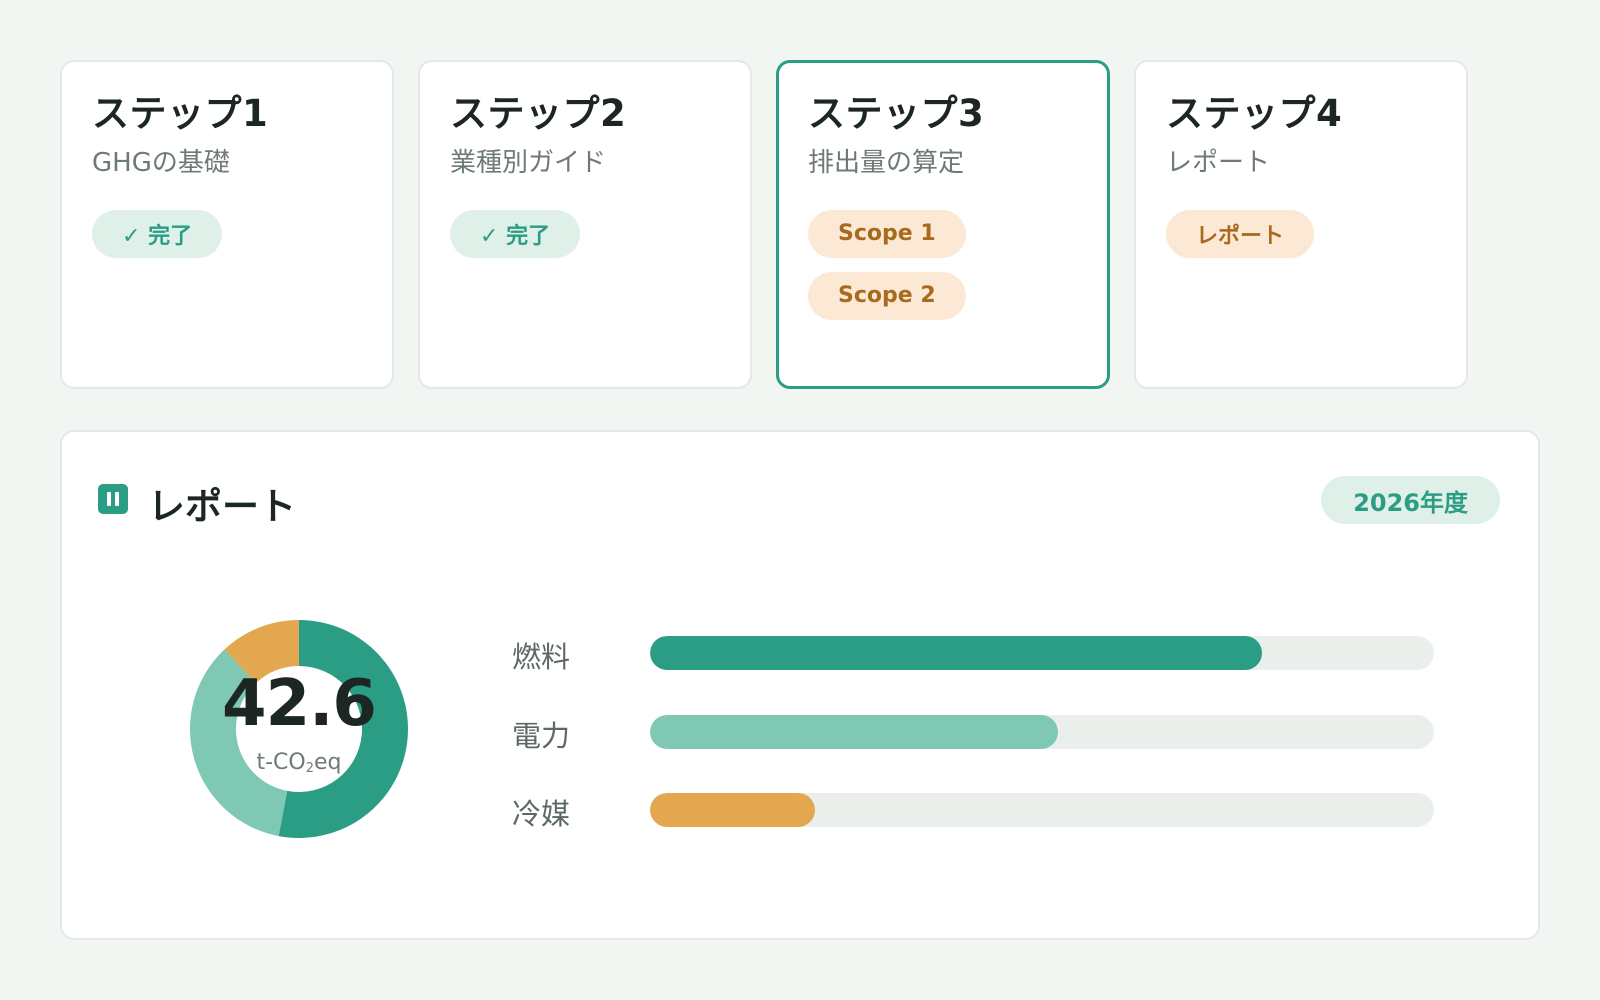 This screenshot has width=1600, height=1000. Describe the element at coordinates (886, 163) in the screenshot. I see `step-subtitle: 排出量の算定` at that location.